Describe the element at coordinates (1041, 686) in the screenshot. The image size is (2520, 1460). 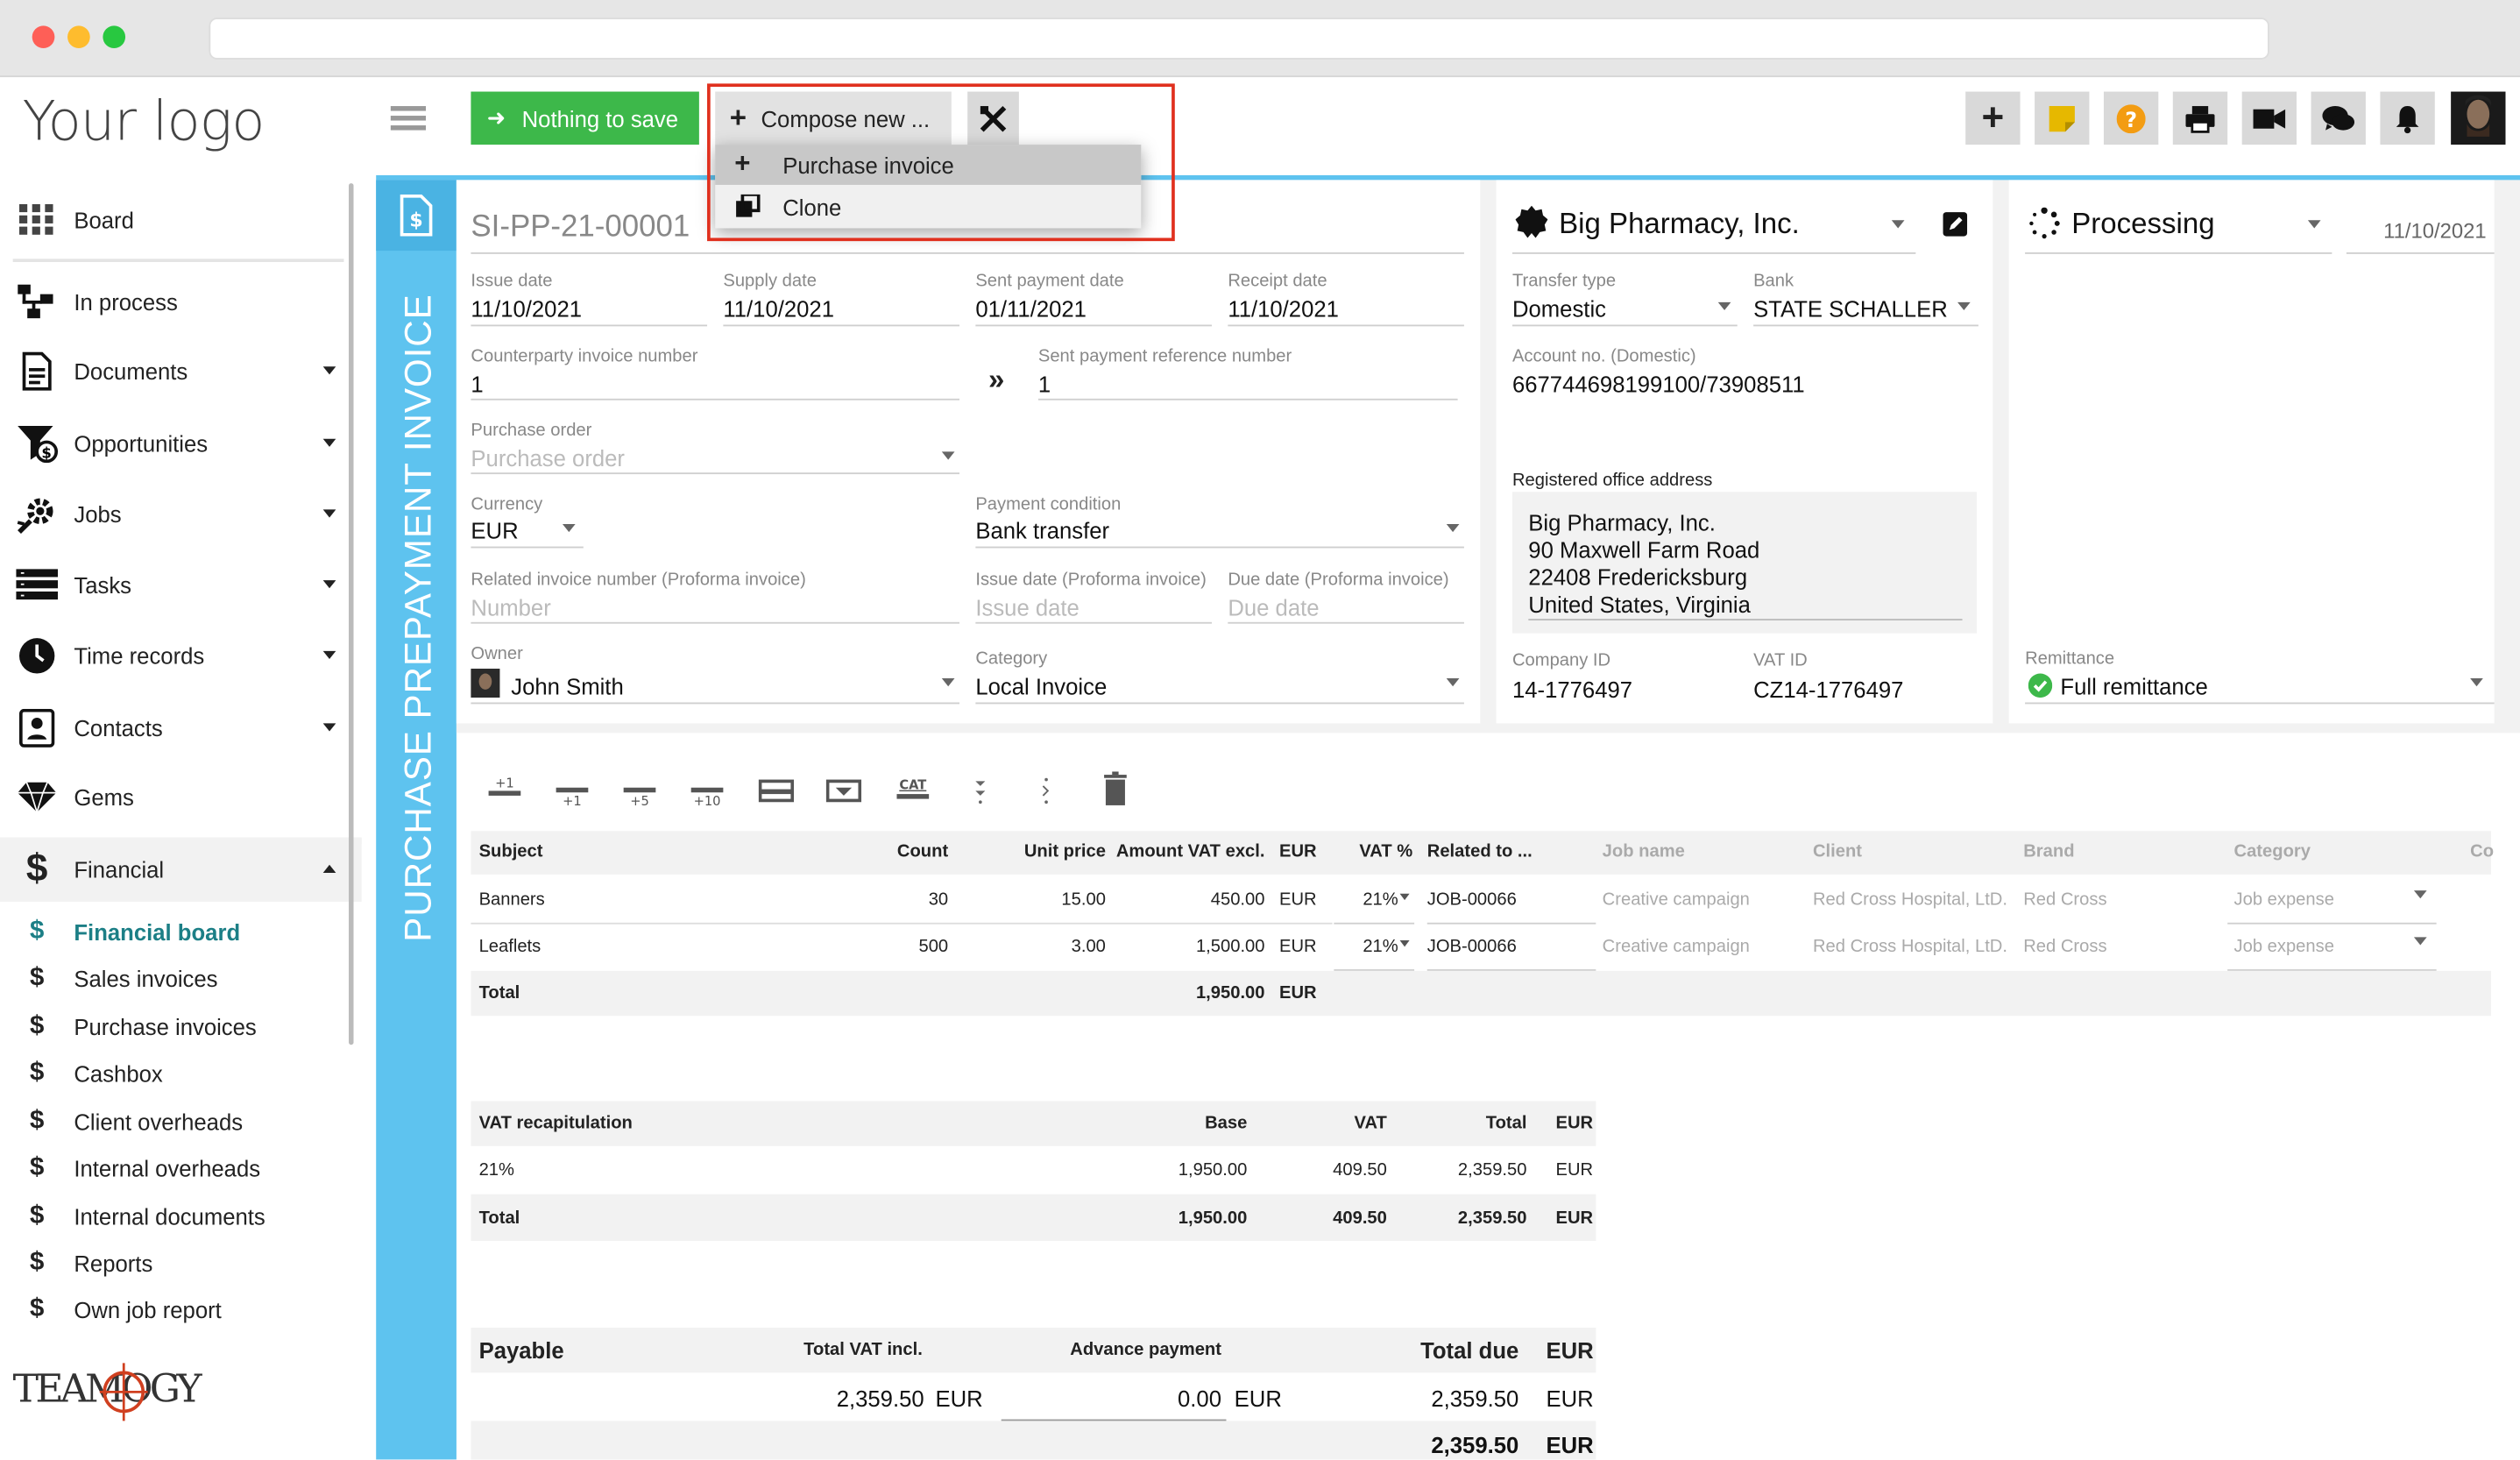
I see `category-select: Local Invoice` at that location.